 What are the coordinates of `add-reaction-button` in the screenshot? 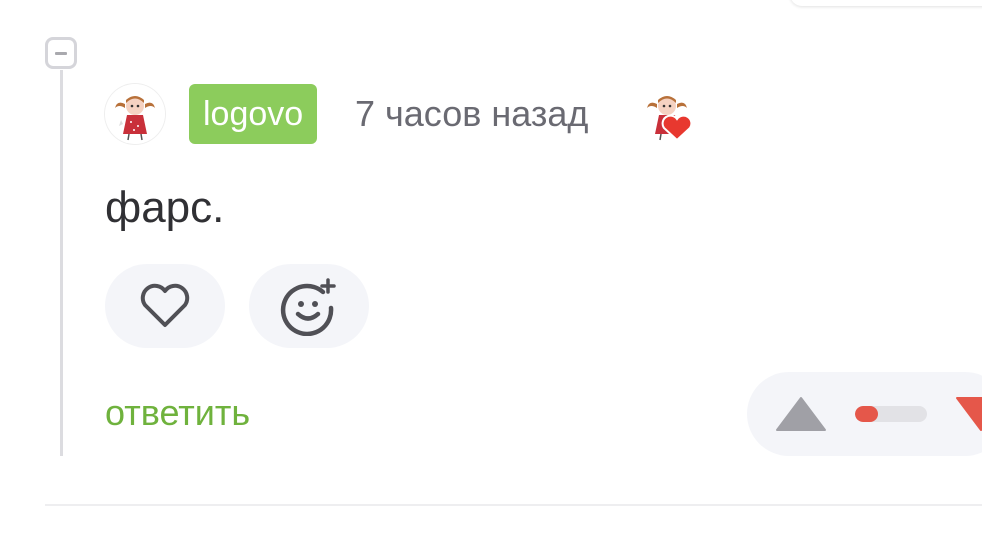 It's located at (309, 306).